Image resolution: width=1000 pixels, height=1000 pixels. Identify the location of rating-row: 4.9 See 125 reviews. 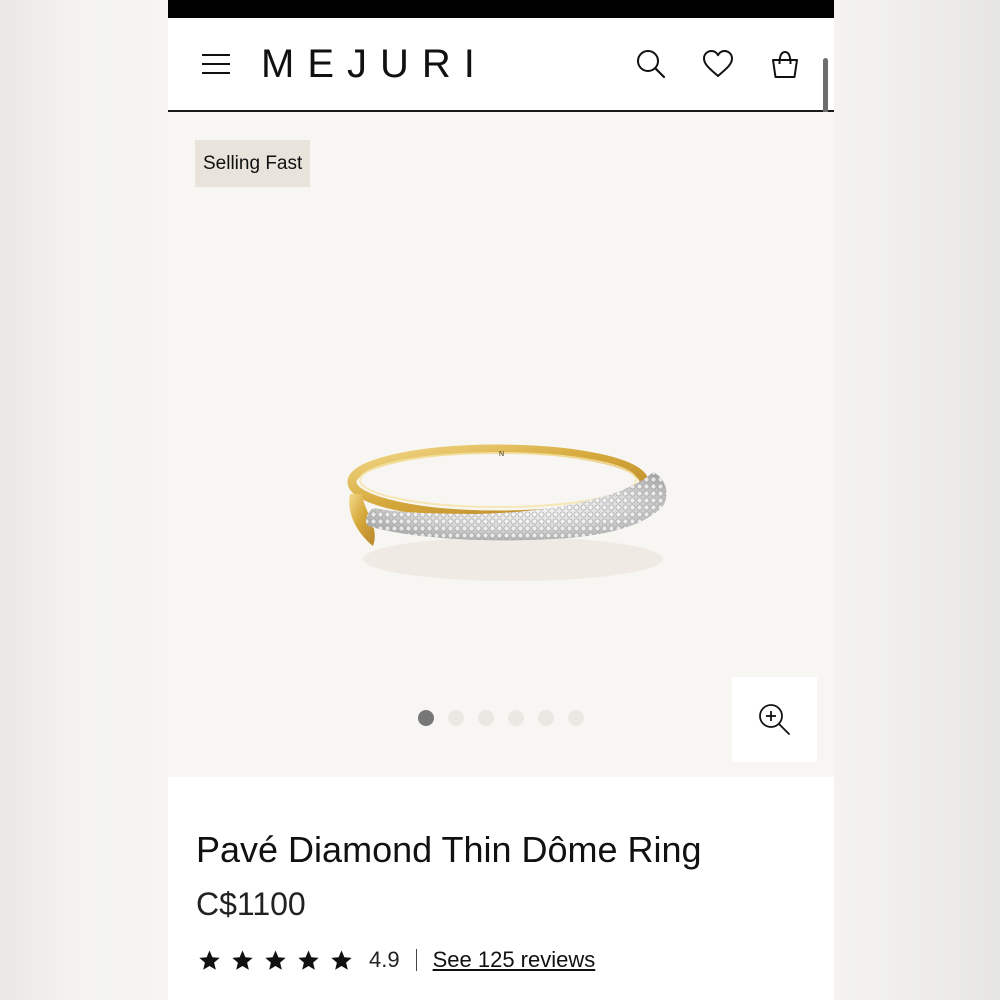
(396, 960).